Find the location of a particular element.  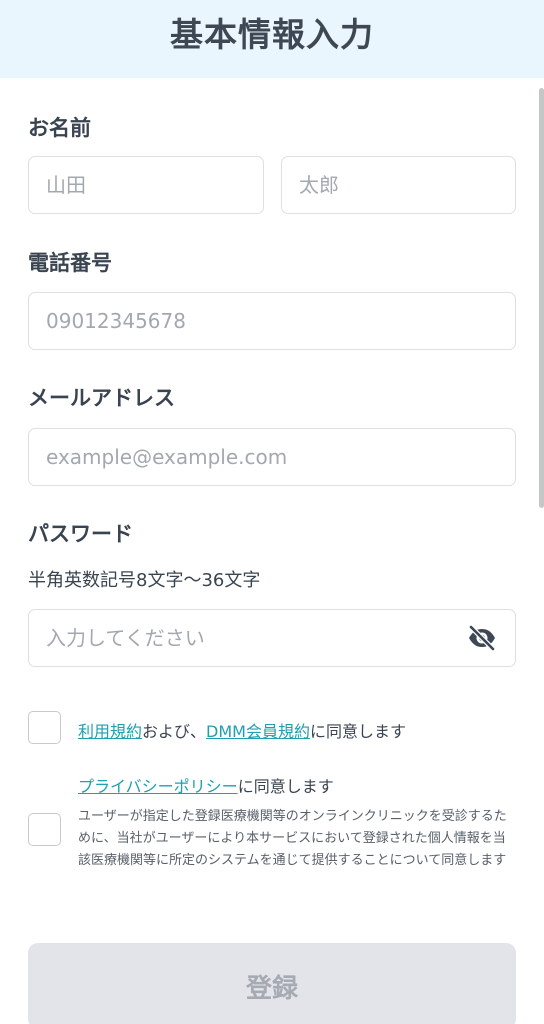

name-label: お名前 is located at coordinates (59, 128).